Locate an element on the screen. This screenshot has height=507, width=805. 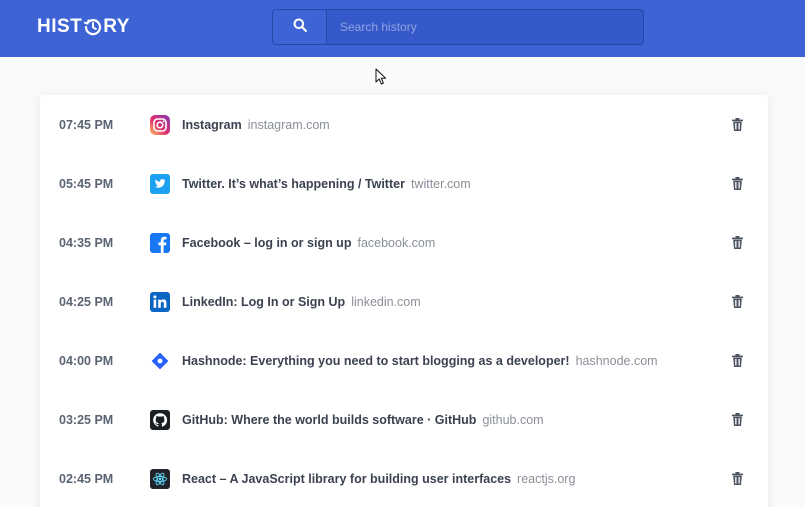
logo-text-start: HIST is located at coordinates (60, 26).